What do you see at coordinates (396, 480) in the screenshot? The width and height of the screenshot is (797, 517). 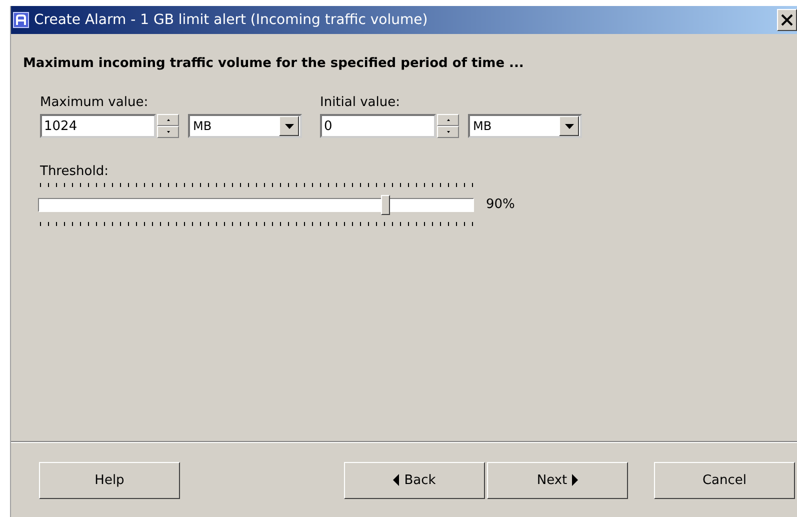 I see `left-triangle-icon` at bounding box center [396, 480].